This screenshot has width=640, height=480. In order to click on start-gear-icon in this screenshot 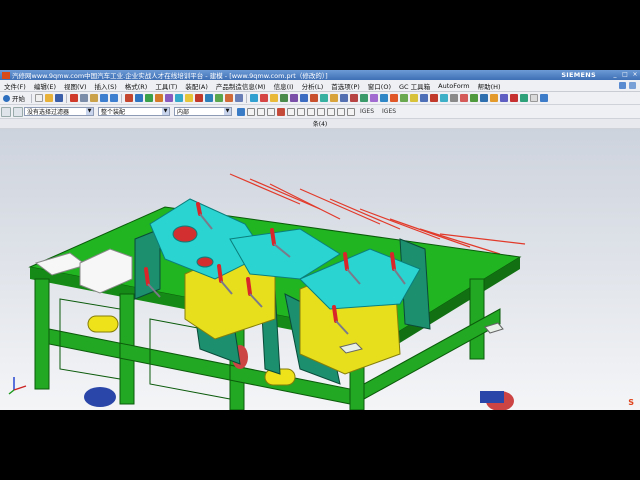, I will do `click(6, 98)`.